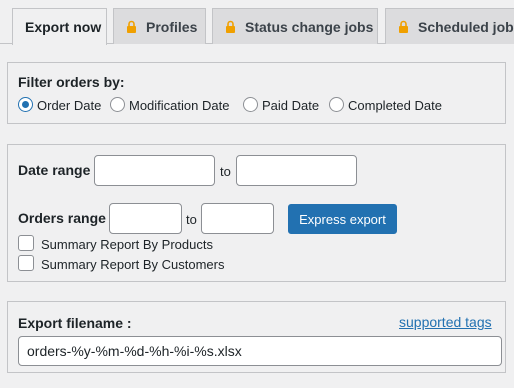 This screenshot has height=388, width=514. What do you see at coordinates (63, 27) in the screenshot?
I see `tab-label: Export now` at bounding box center [63, 27].